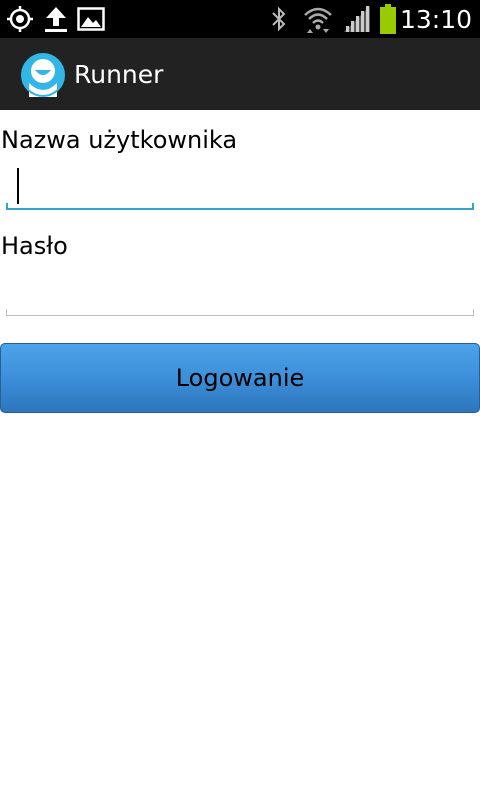  I want to click on signal-icon, so click(357, 19).